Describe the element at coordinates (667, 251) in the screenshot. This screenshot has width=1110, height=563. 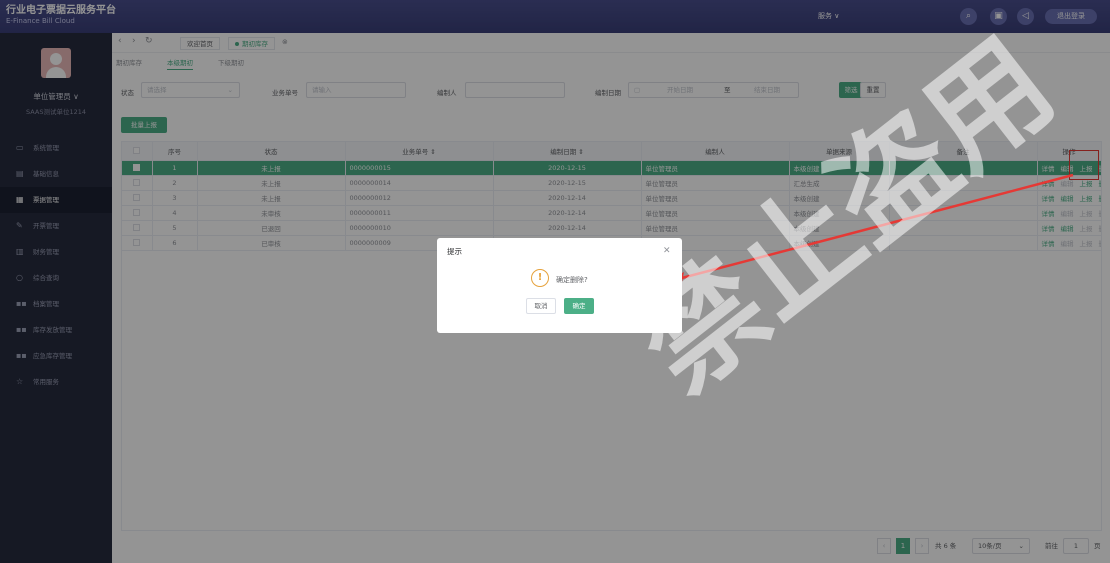
I see `close-icon: ✕` at that location.